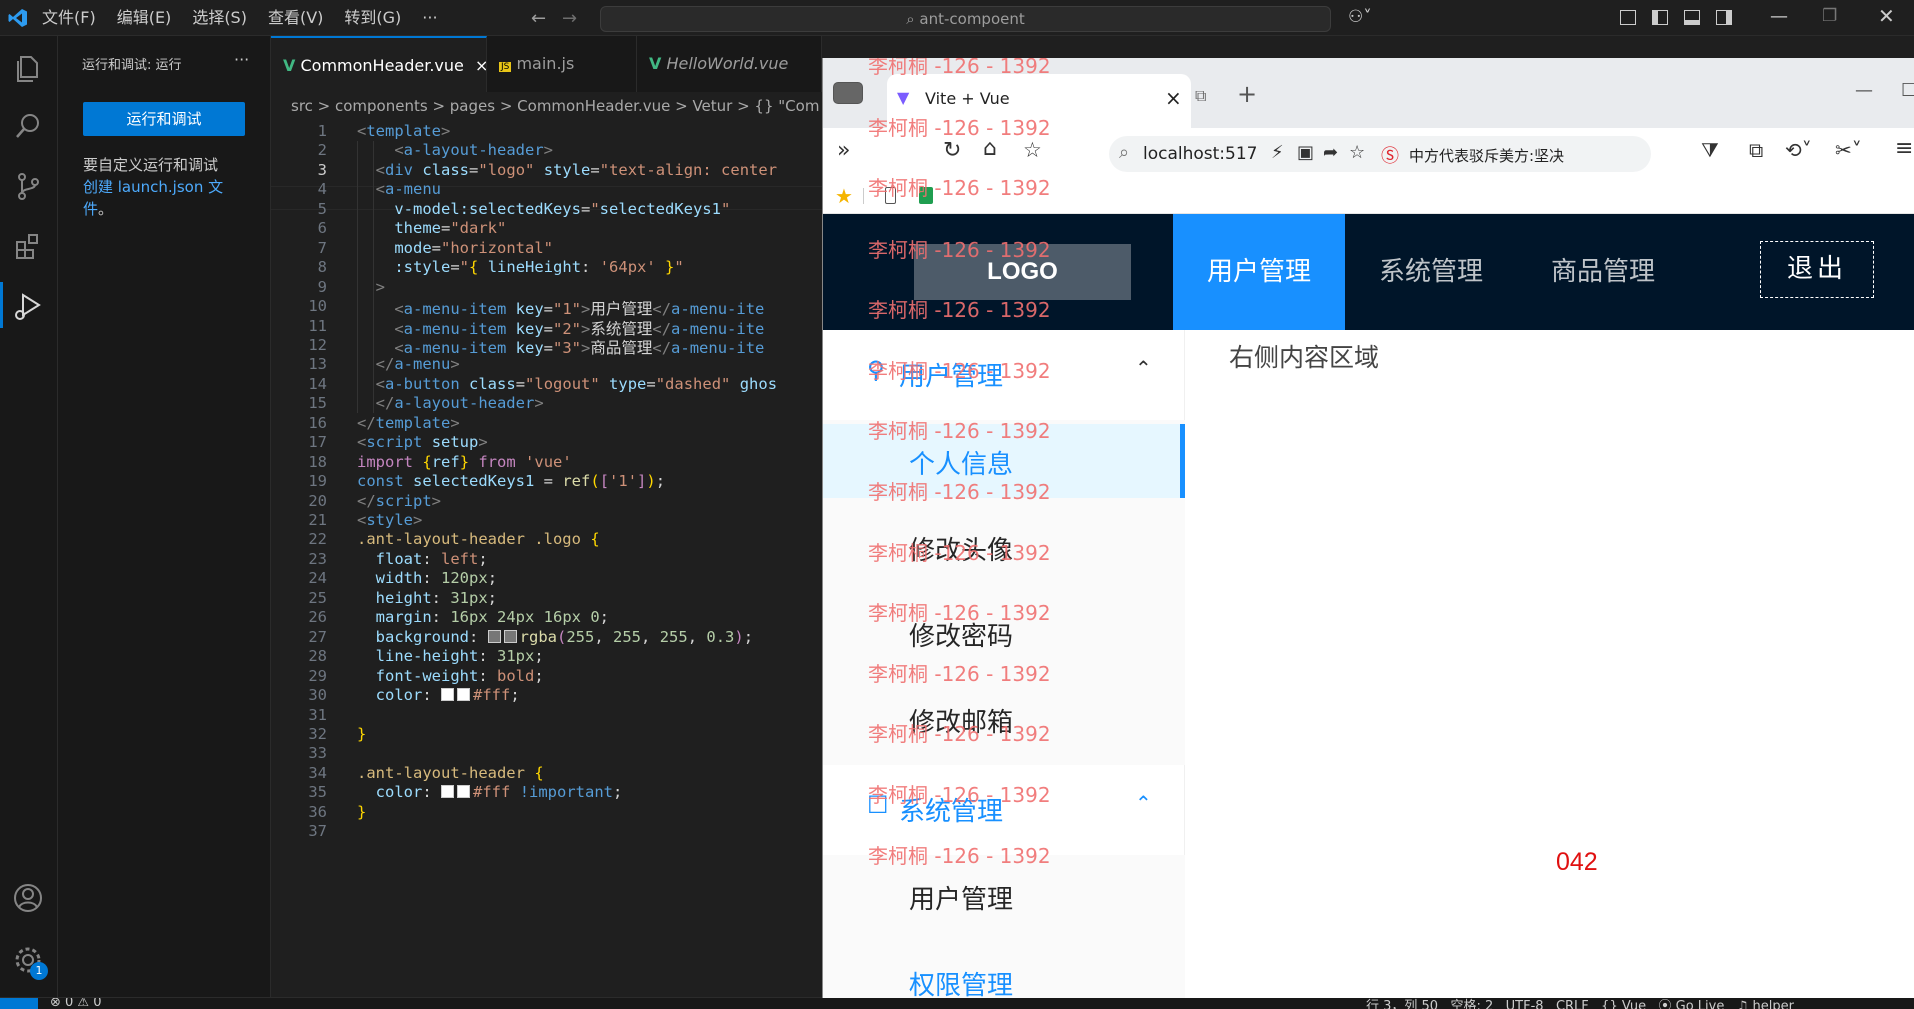 This screenshot has height=1009, width=1914. What do you see at coordinates (450, 656) in the screenshot?
I see `code-line: line-height: 31px;` at bounding box center [450, 656].